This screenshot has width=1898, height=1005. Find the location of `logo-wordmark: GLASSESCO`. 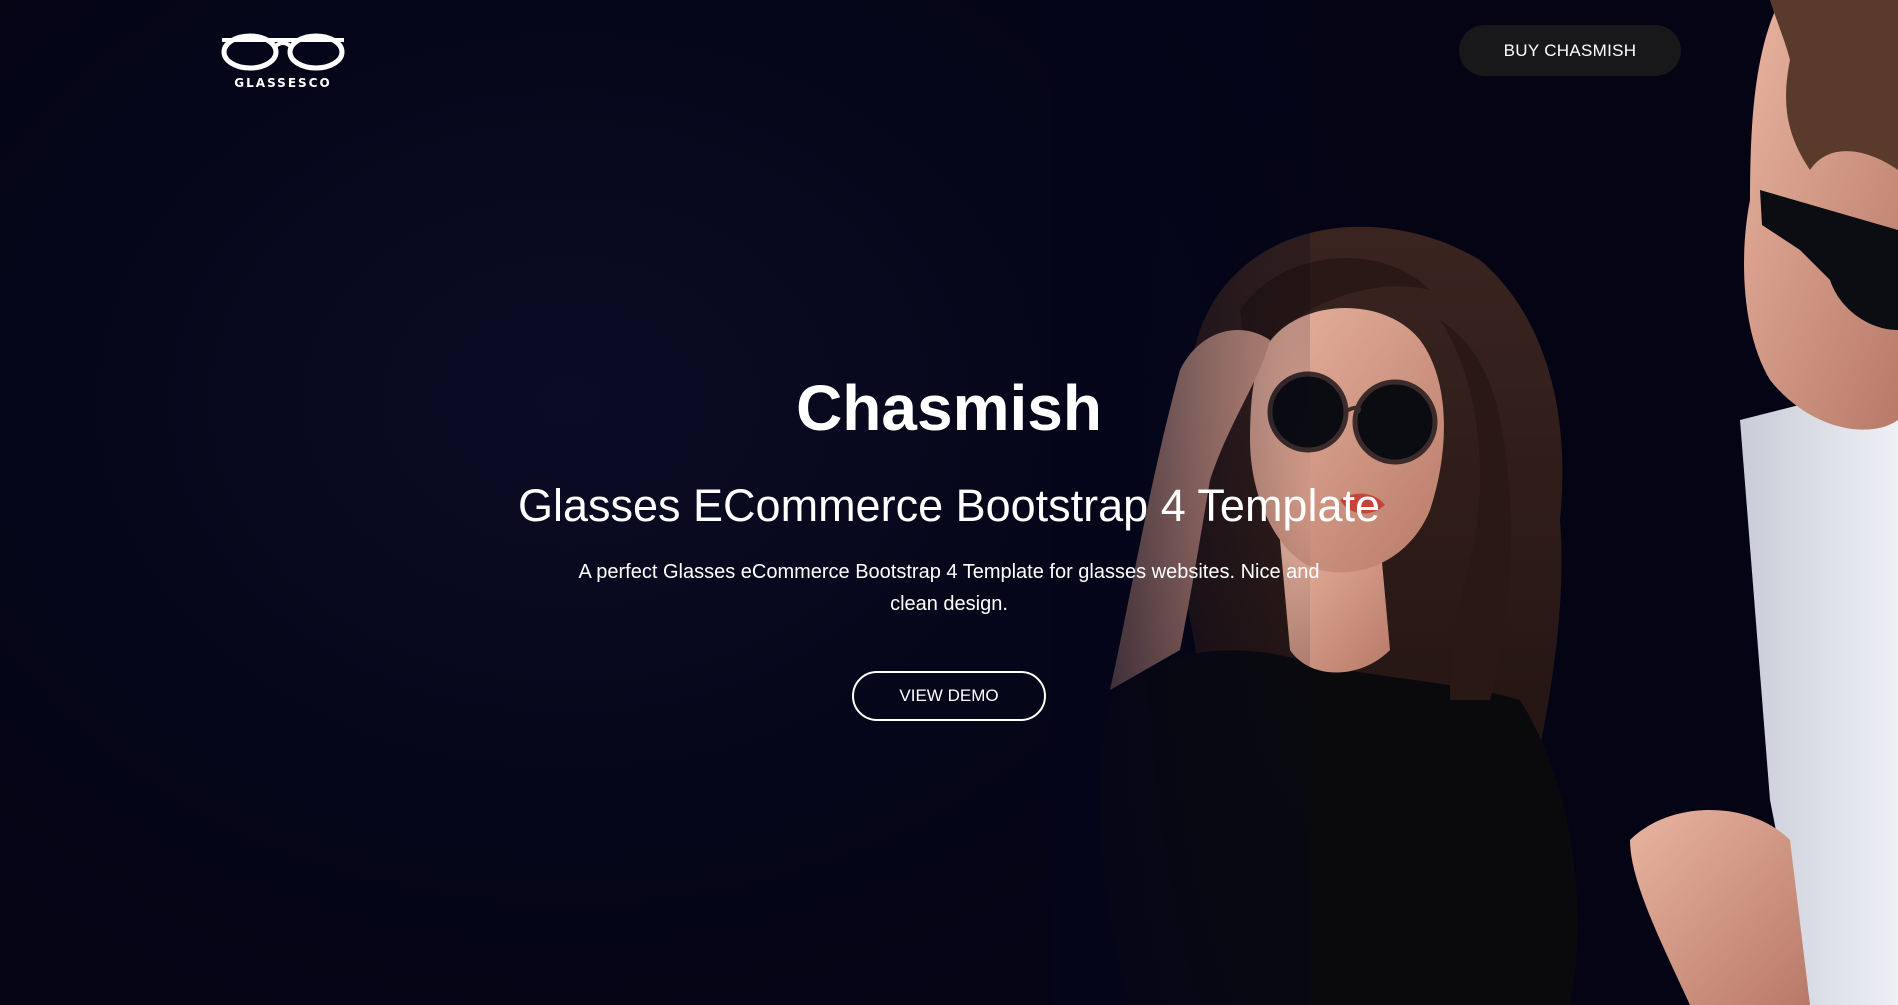

logo-wordmark: GLASSESCO is located at coordinates (283, 83).